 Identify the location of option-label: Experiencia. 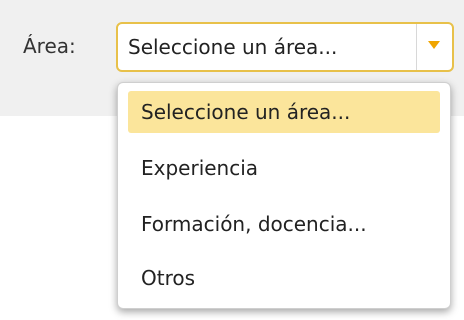
(200, 168).